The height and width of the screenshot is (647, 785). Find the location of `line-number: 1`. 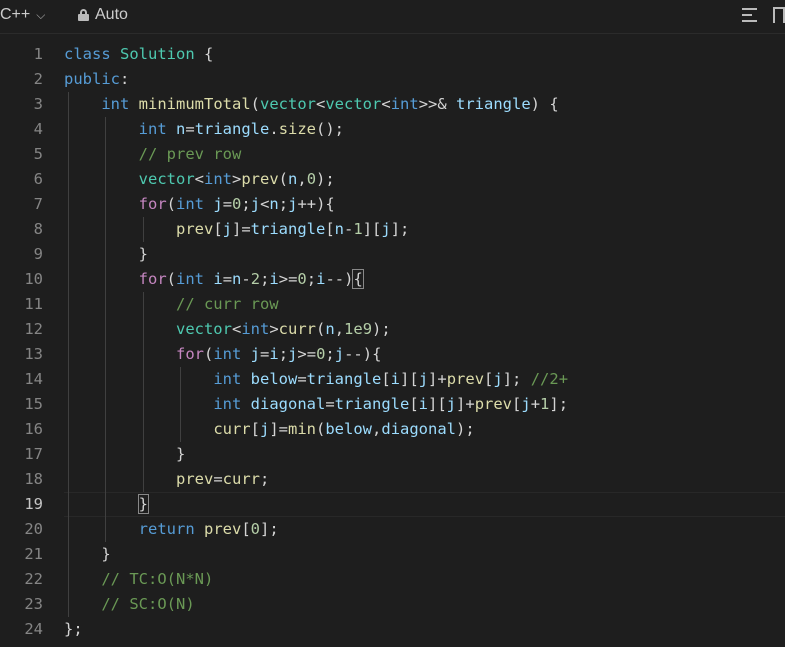

line-number: 1 is located at coordinates (38, 54).